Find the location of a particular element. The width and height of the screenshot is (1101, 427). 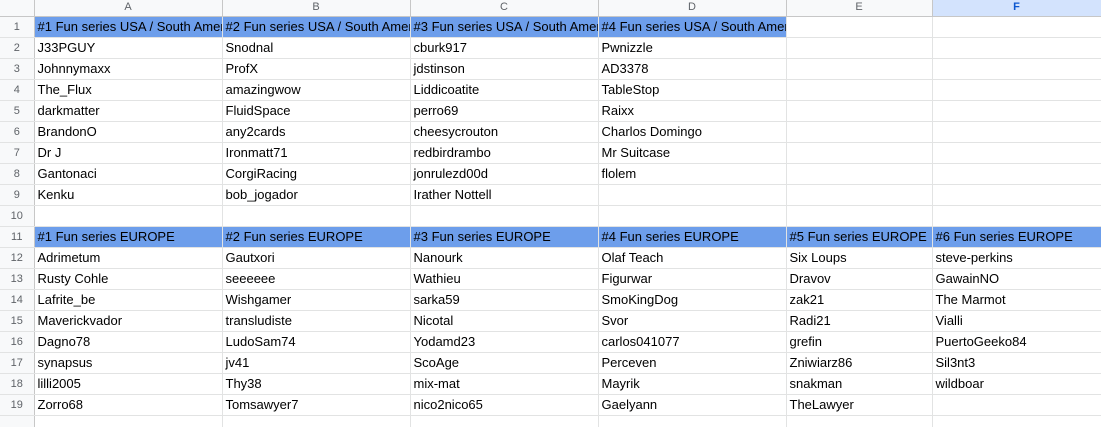

group-header-cell: #1 Fun series EUROPE is located at coordinates (128, 237).